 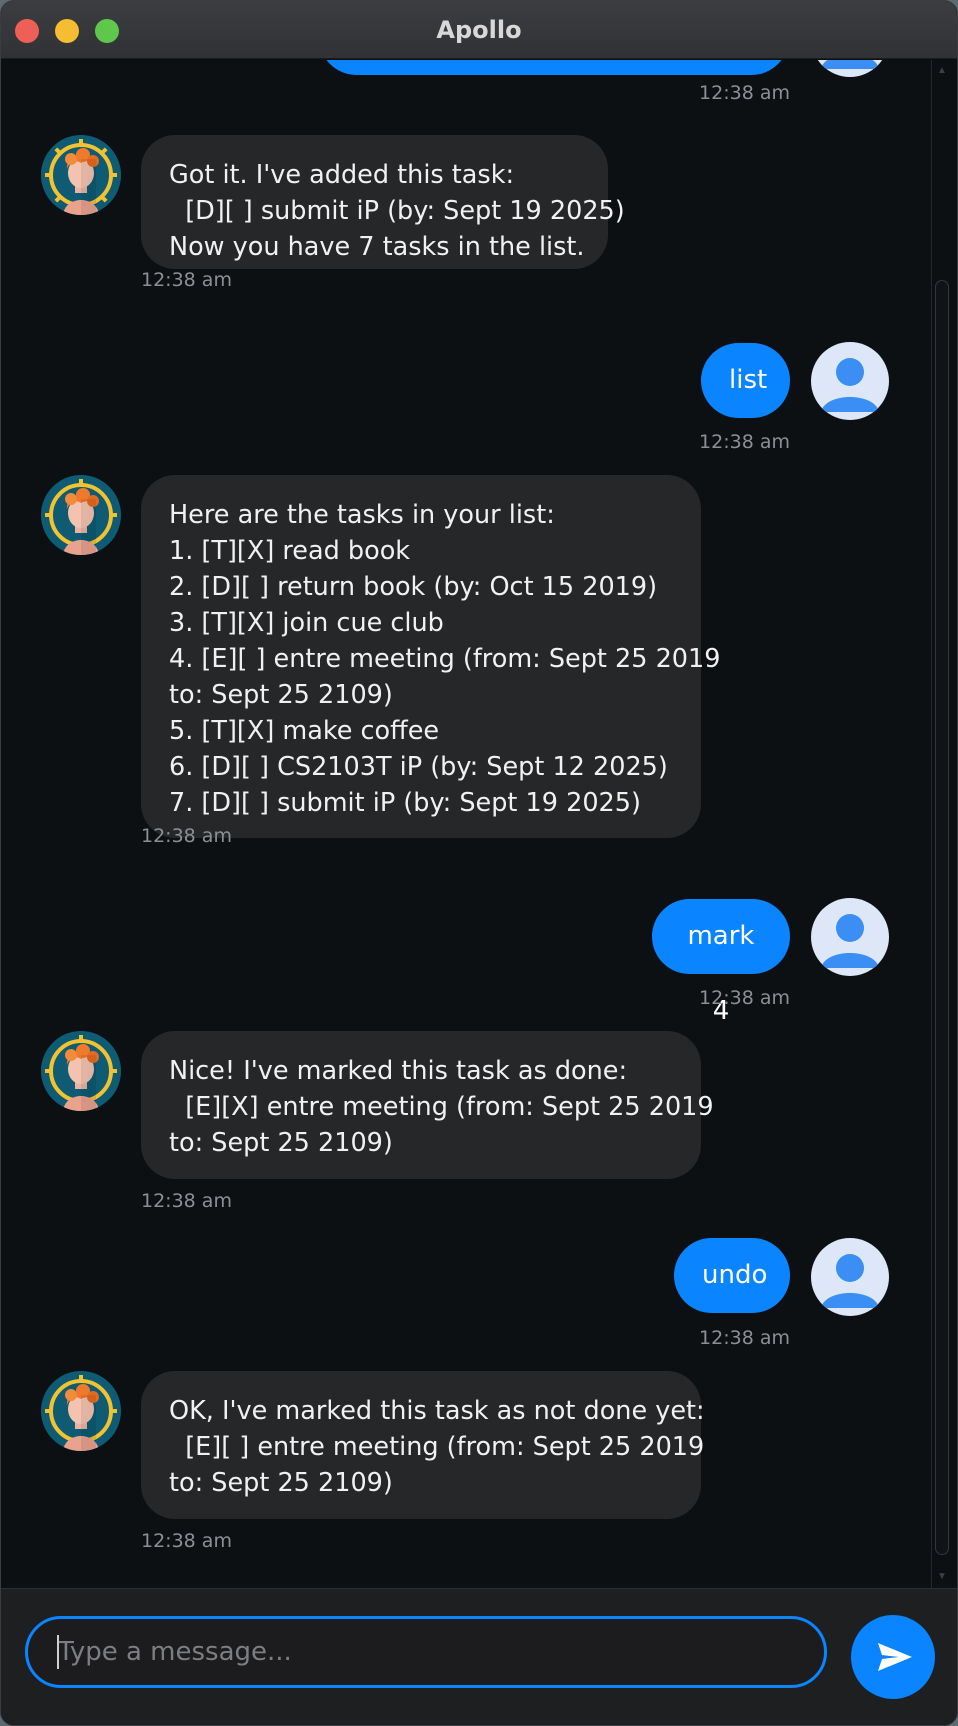 I want to click on window-title: Apollo, so click(x=479, y=30).